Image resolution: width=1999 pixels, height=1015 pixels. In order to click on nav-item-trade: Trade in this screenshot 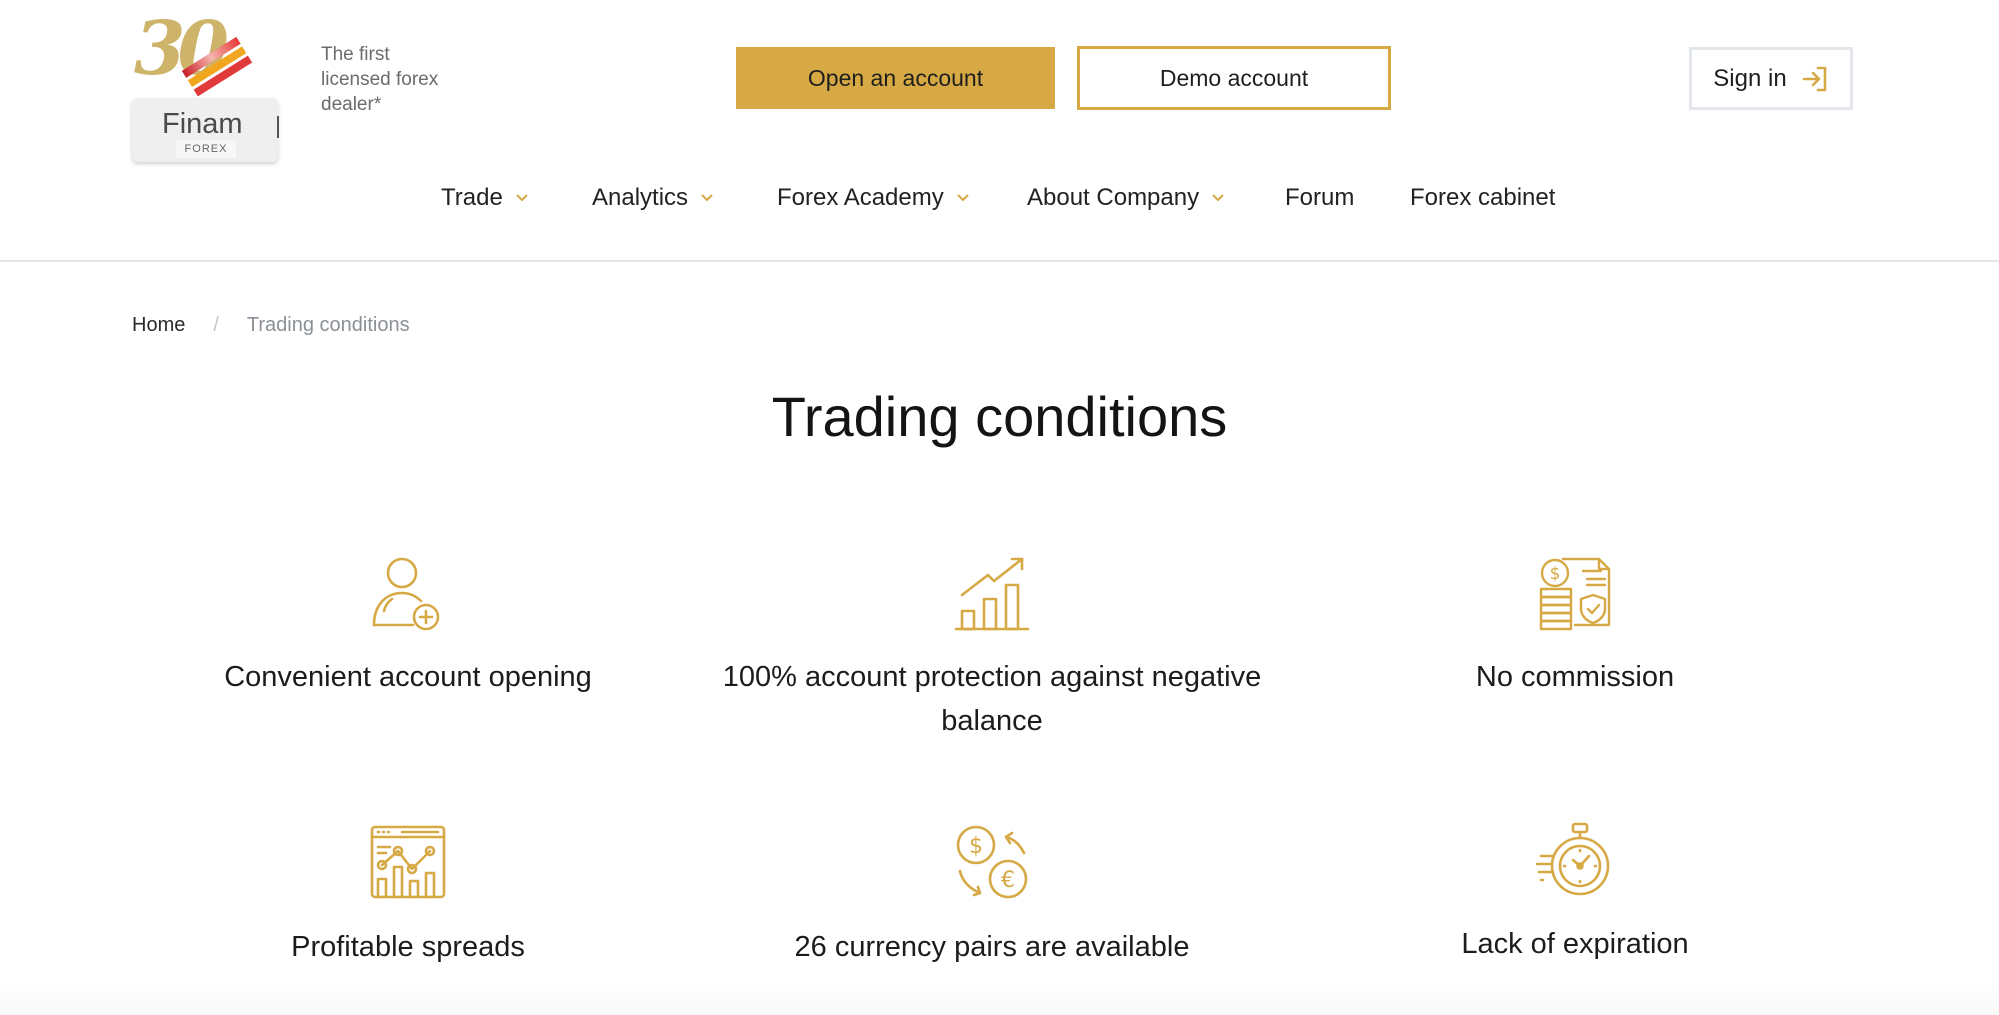, I will do `click(485, 198)`.